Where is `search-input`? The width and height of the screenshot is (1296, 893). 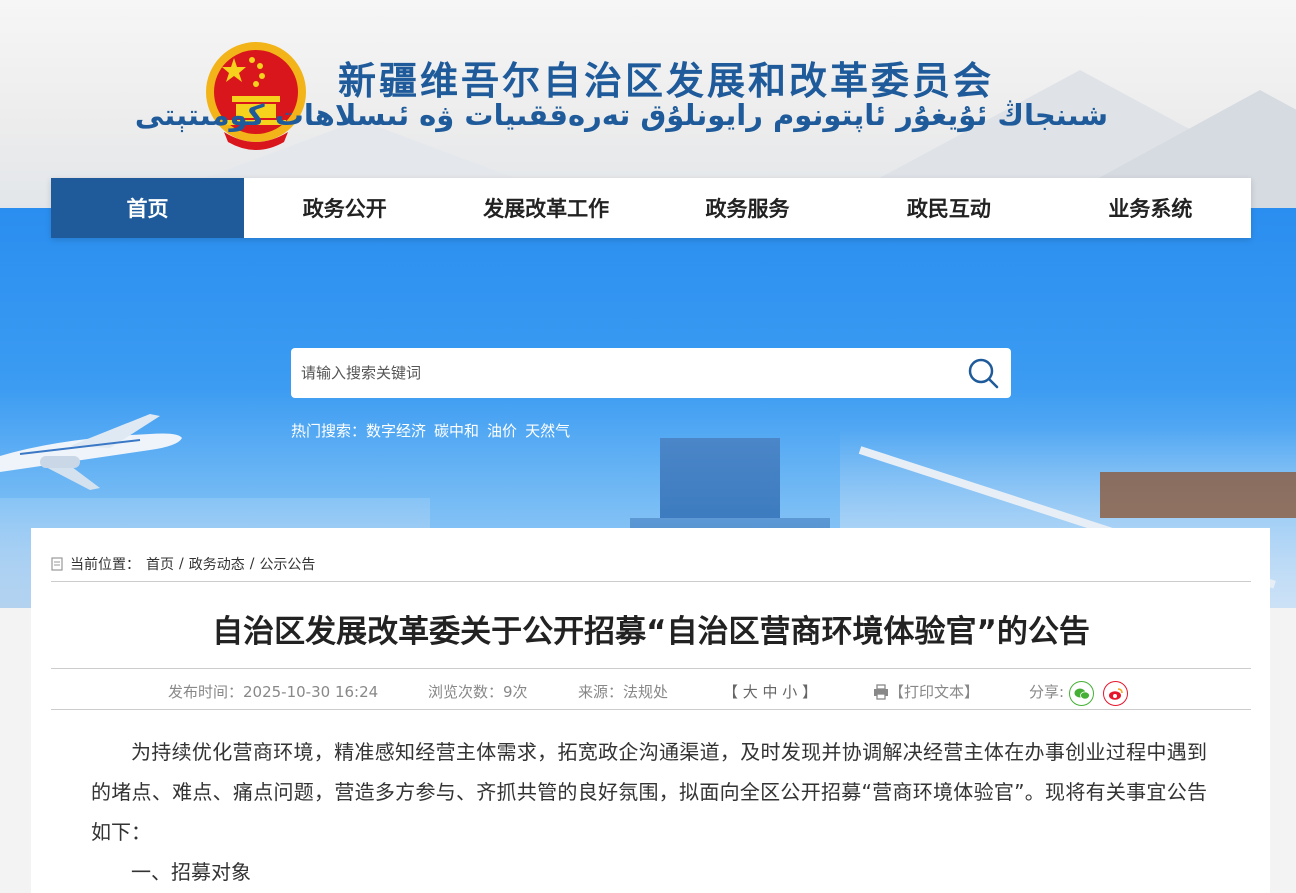
search-input is located at coordinates (623, 373).